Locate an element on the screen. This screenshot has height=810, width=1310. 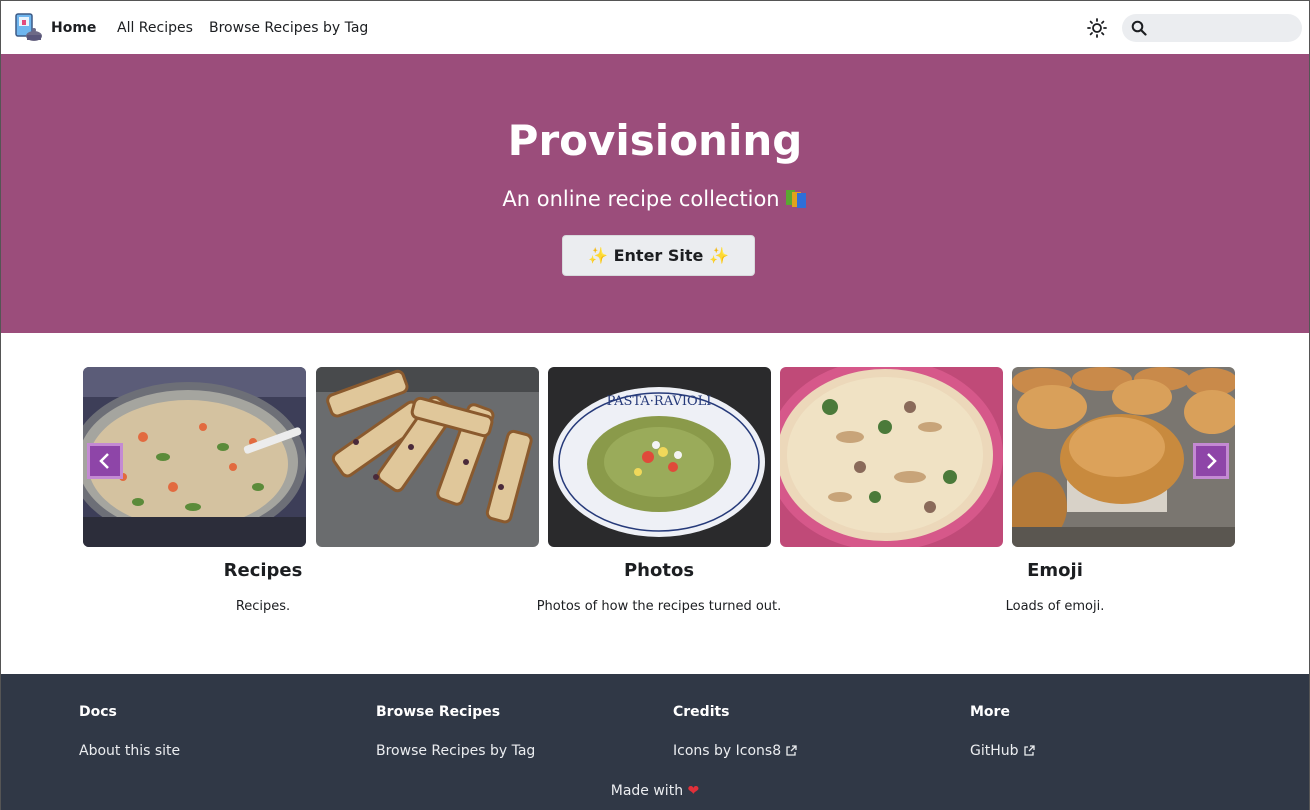
biscotti-tray-photo is located at coordinates (427, 457).